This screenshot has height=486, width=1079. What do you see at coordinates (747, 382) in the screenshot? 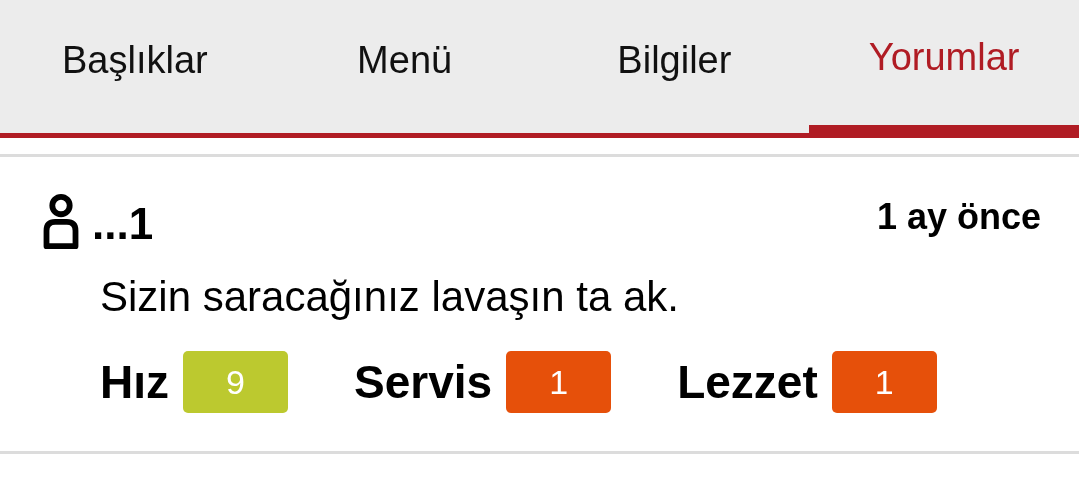
I see `rating-label: Lezzet` at bounding box center [747, 382].